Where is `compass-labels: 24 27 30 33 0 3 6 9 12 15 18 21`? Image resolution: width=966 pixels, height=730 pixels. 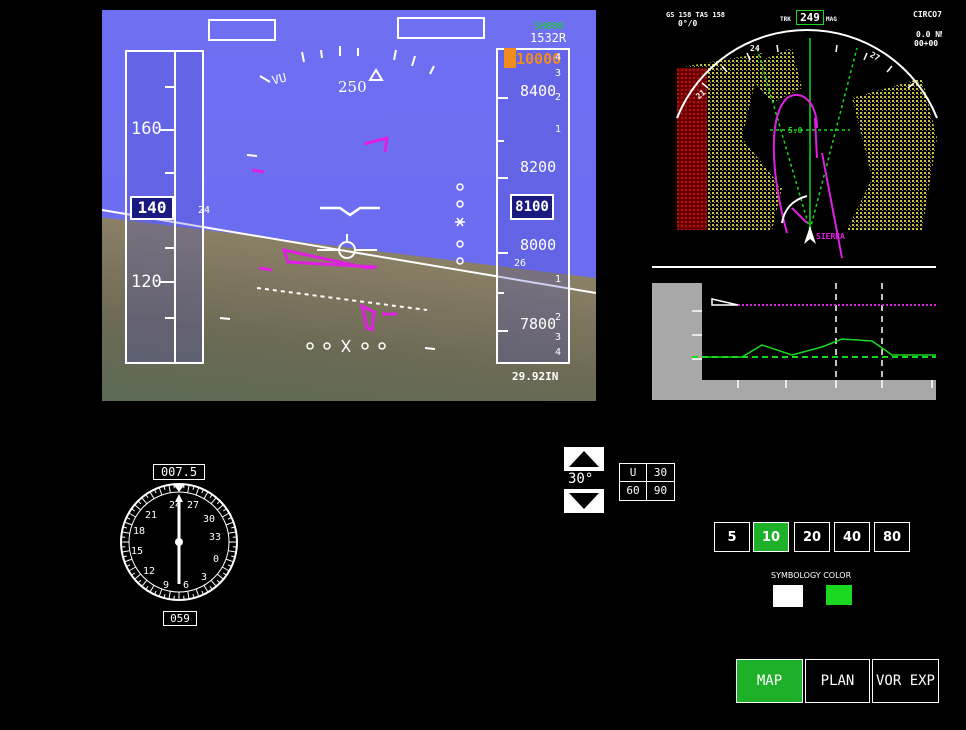
compass-labels: 24 27 30 33 0 3 6 9 12 15 18 21 is located at coordinates (179, 542).